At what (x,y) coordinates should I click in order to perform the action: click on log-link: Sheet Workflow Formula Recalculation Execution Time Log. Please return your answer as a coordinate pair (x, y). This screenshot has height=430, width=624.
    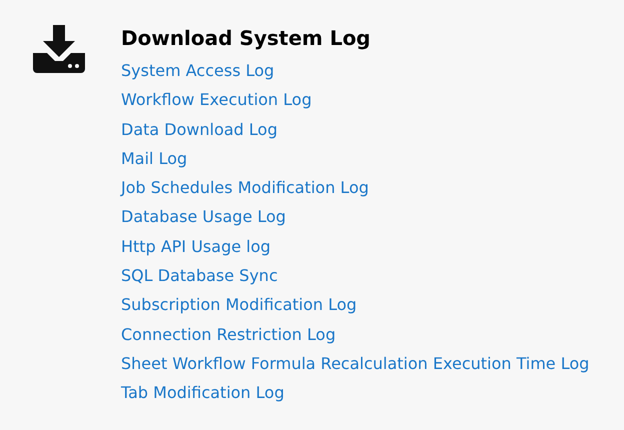
    Looking at the image, I should click on (355, 363).